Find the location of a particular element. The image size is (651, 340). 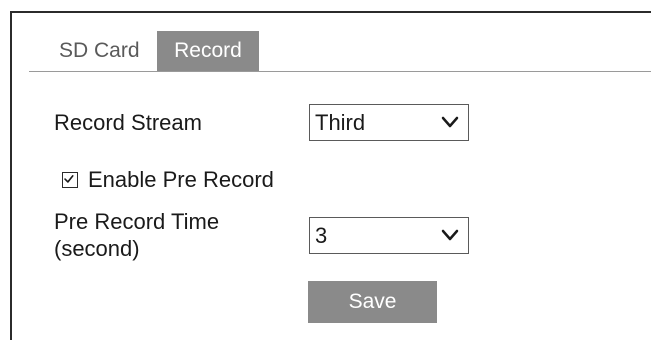

pre-record-time-label: Pre Record Time is located at coordinates (137, 221).